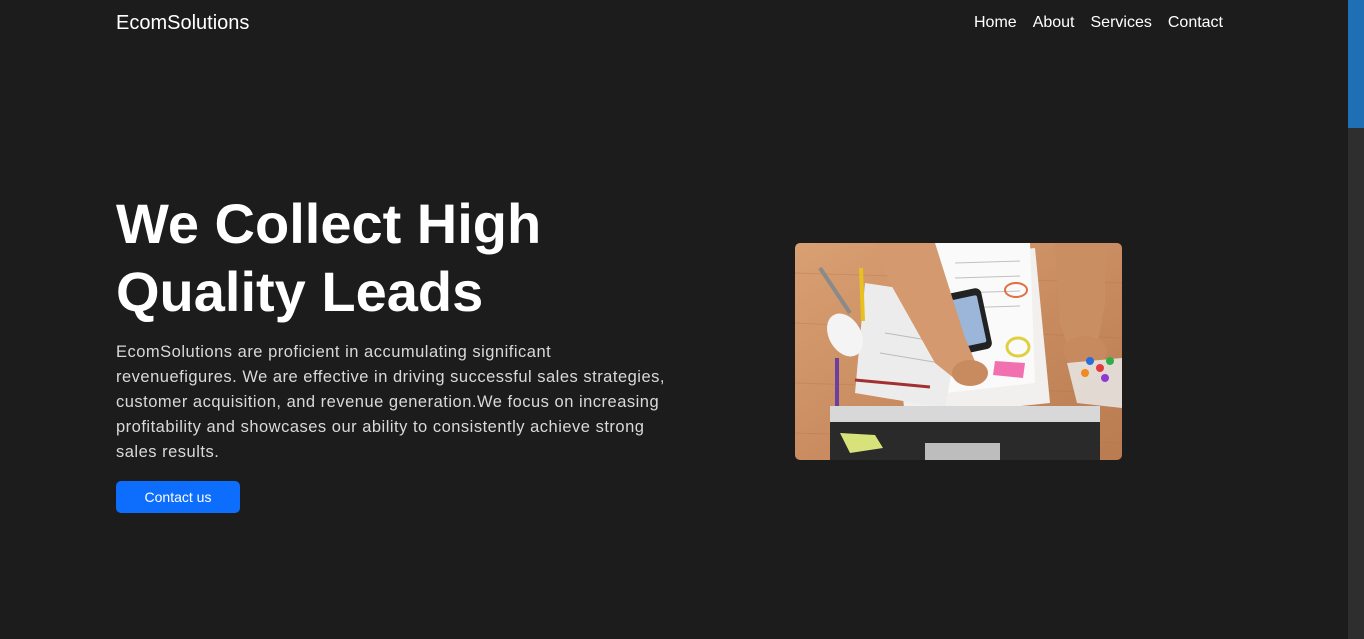 Image resolution: width=1364 pixels, height=639 pixels. What do you see at coordinates (1356, 64) in the screenshot?
I see `scrollbar-thumb` at bounding box center [1356, 64].